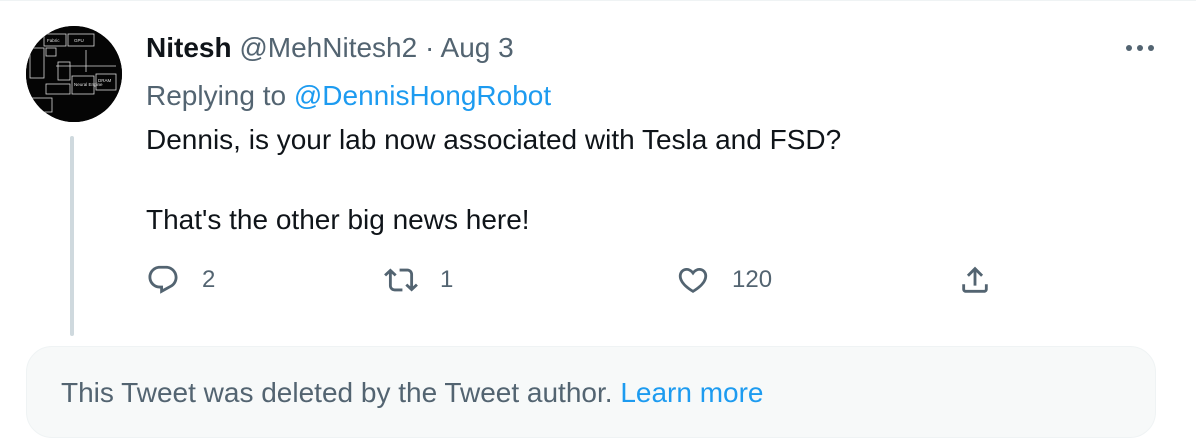 Image resolution: width=1196 pixels, height=446 pixels. What do you see at coordinates (189, 47) in the screenshot?
I see `author-name: Nitesh` at bounding box center [189, 47].